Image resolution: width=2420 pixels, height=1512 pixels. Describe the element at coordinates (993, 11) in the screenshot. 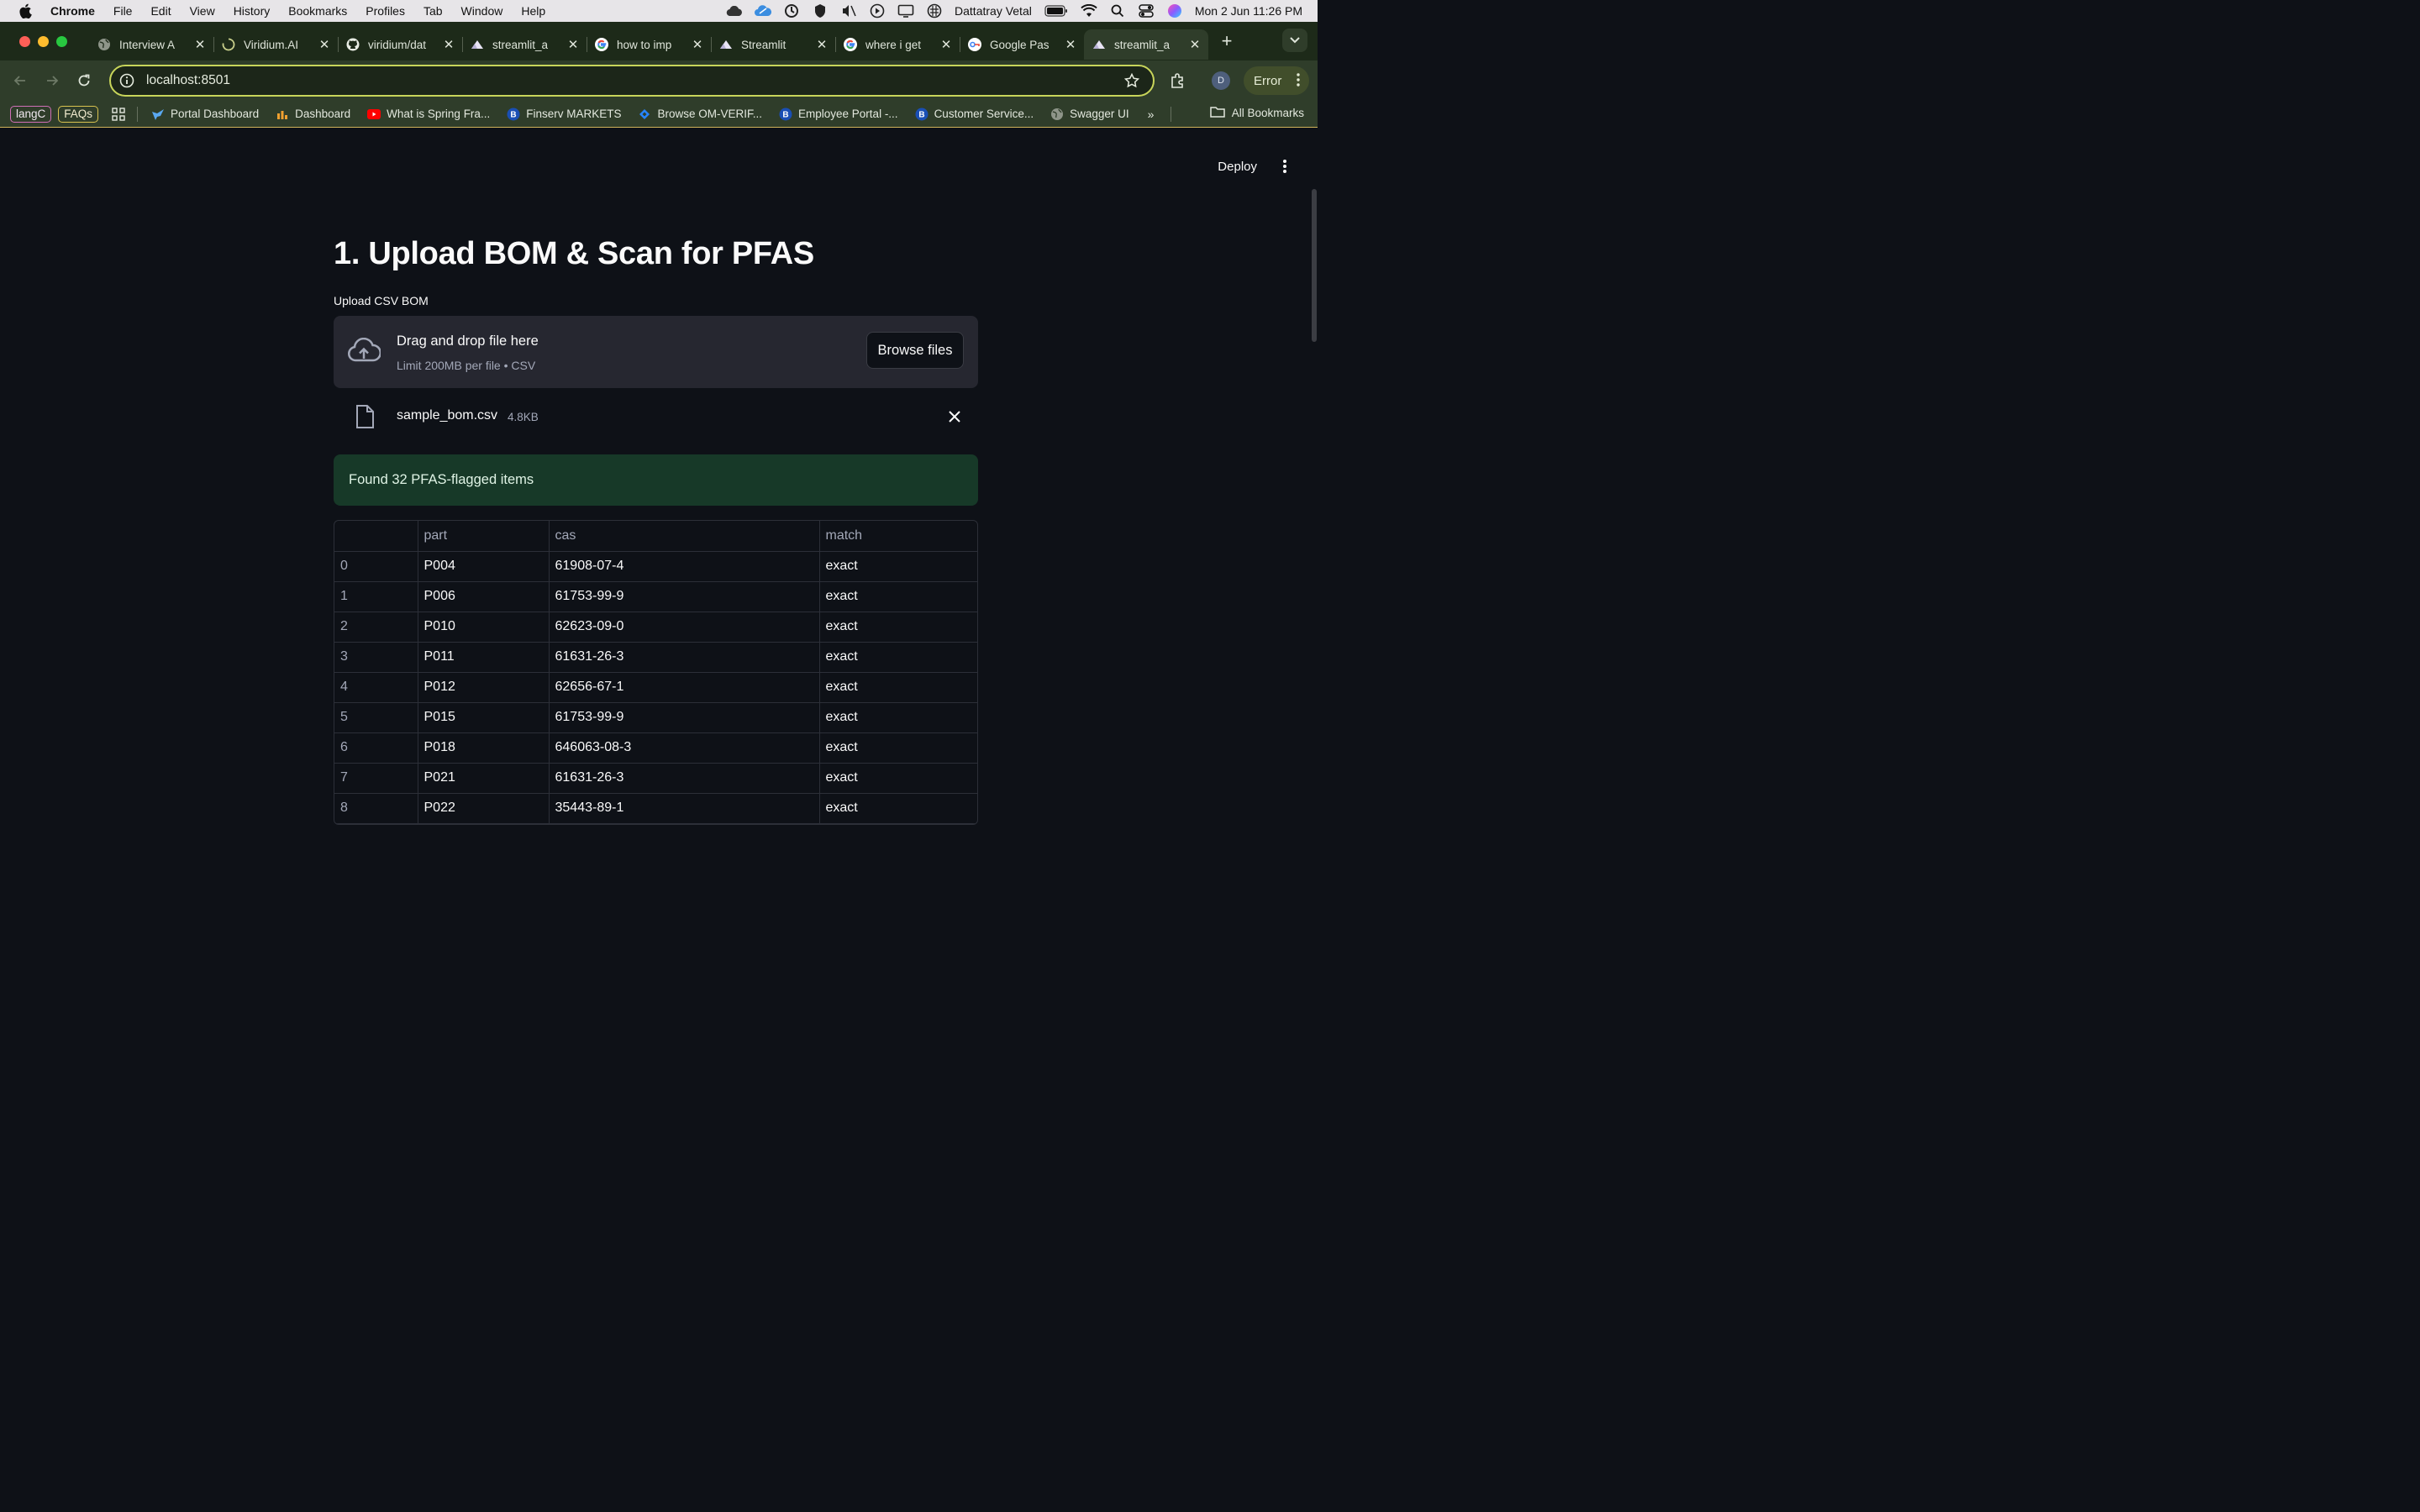

I see `menubar-user-name: Dattatray Vetal` at that location.